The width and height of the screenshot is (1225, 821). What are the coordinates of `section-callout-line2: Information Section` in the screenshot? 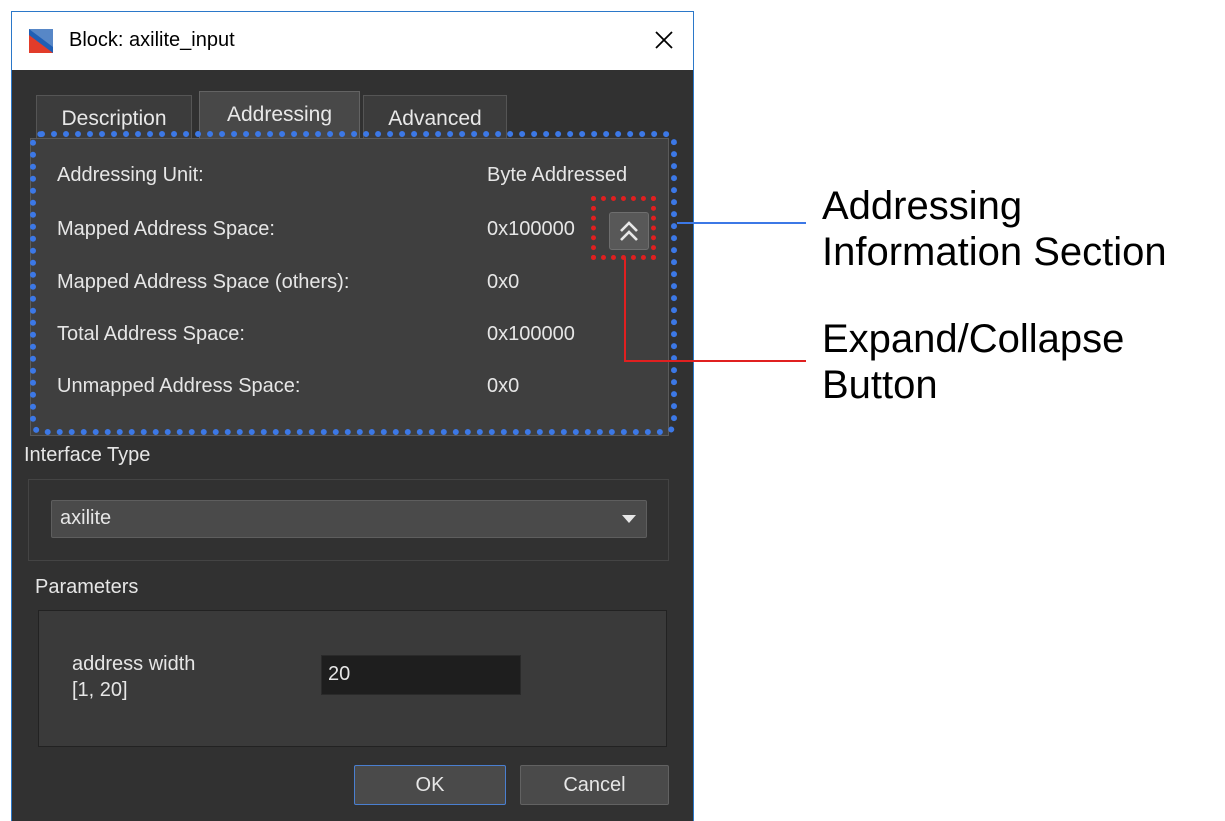 It's located at (994, 252).